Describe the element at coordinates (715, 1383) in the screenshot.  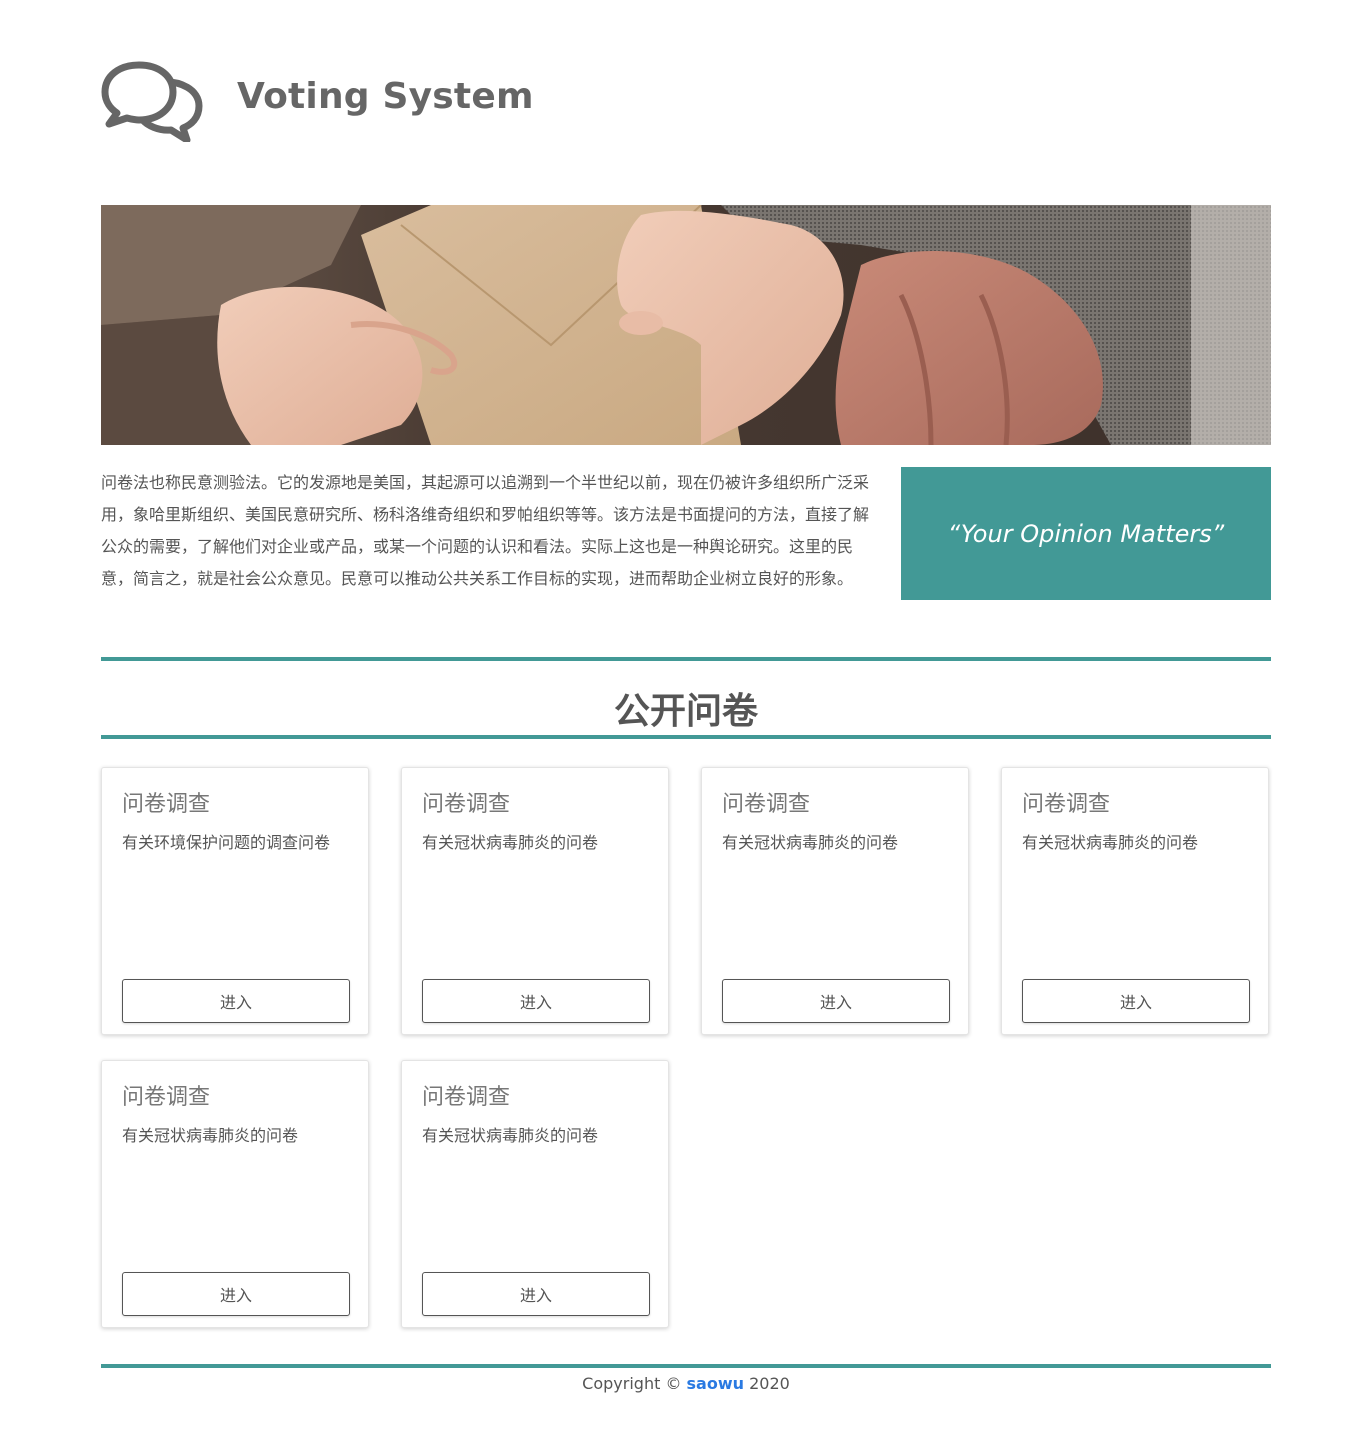
I see `author-link: saowu` at that location.